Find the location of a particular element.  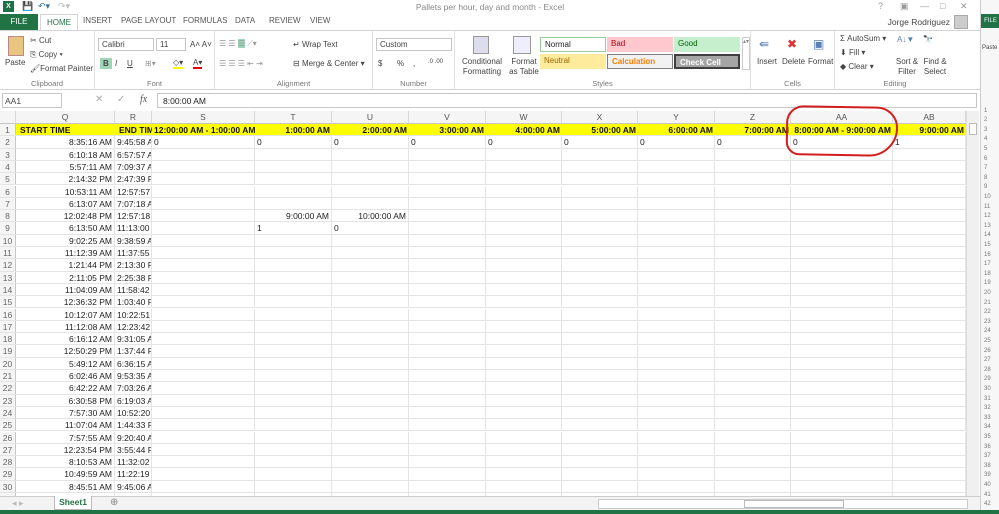

cell-t17 is located at coordinates (293, 326).